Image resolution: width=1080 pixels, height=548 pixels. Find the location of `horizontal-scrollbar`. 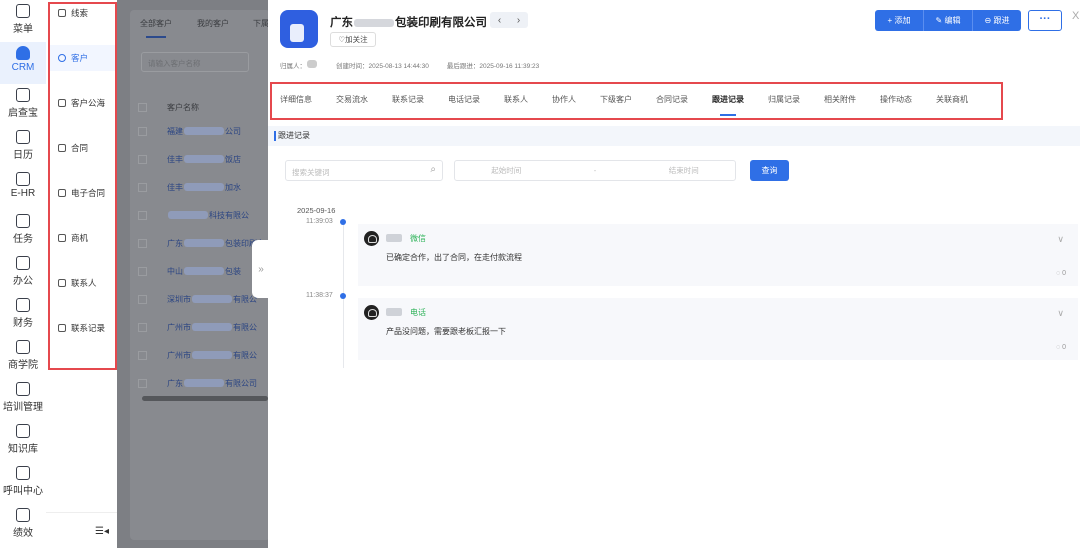

horizontal-scrollbar is located at coordinates (205, 398).